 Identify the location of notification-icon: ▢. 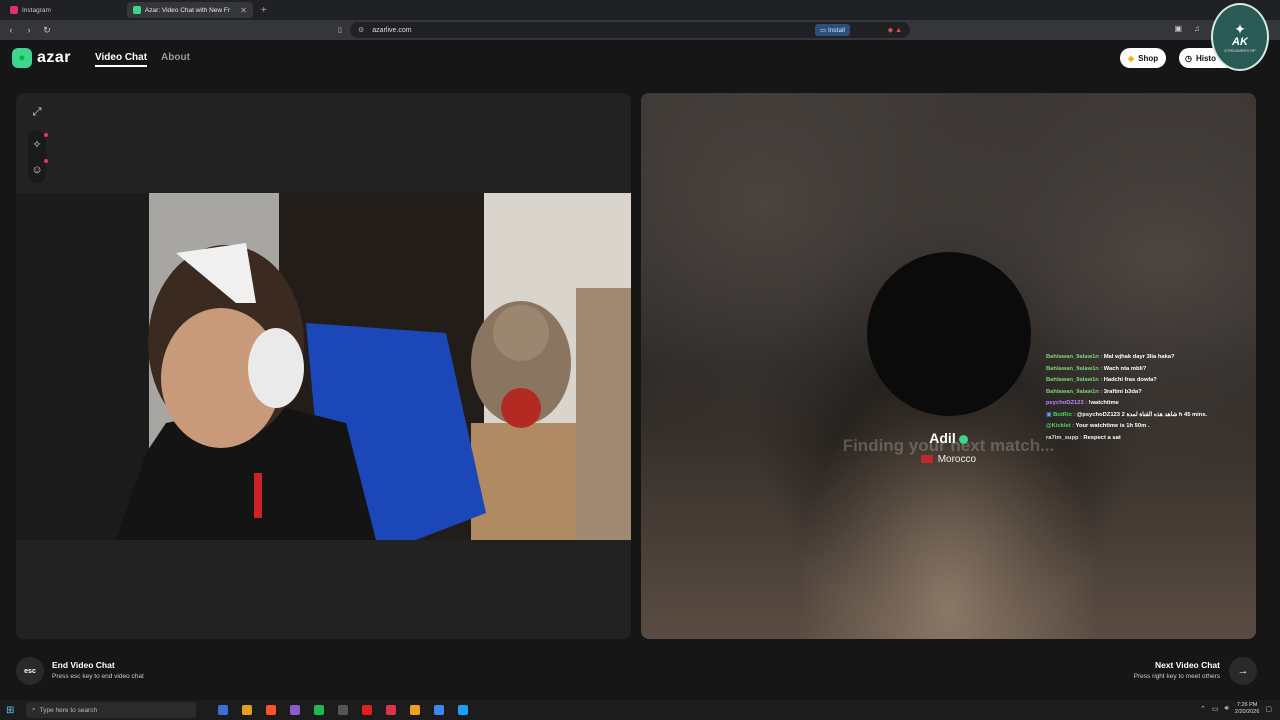
(1268, 709).